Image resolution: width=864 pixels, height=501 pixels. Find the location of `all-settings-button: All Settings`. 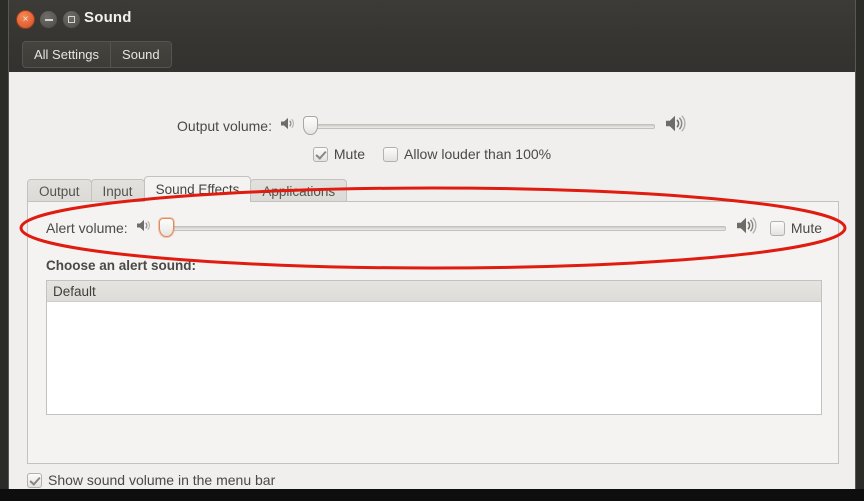

all-settings-button: All Settings is located at coordinates (67, 54).